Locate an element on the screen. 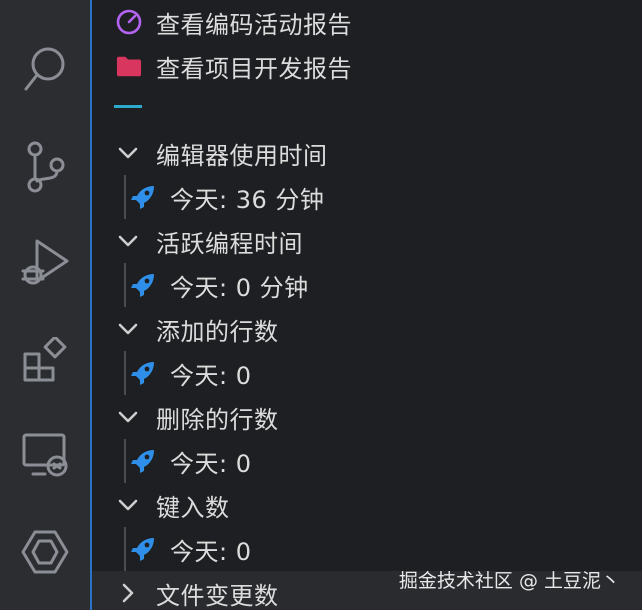 This screenshot has width=642, height=610. section-title: 文件变更数 is located at coordinates (217, 595).